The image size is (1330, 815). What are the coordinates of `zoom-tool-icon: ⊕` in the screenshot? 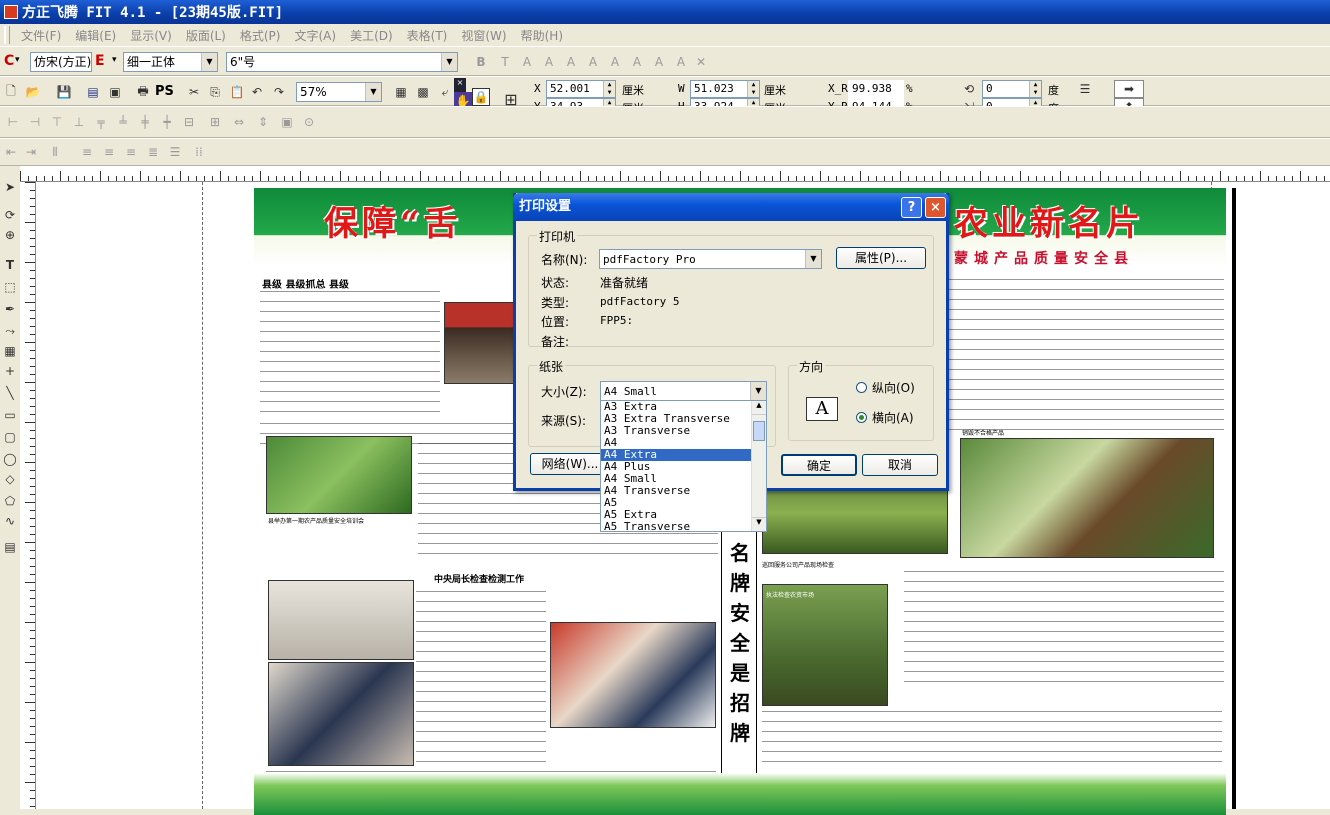 It's located at (10, 235).